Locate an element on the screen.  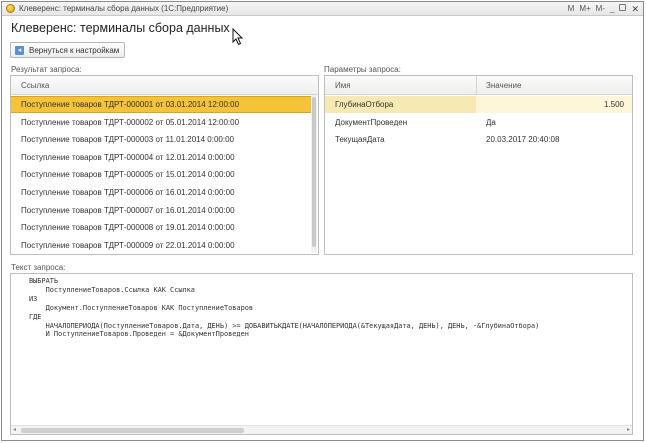
close-icon: ✕ is located at coordinates (635, 9).